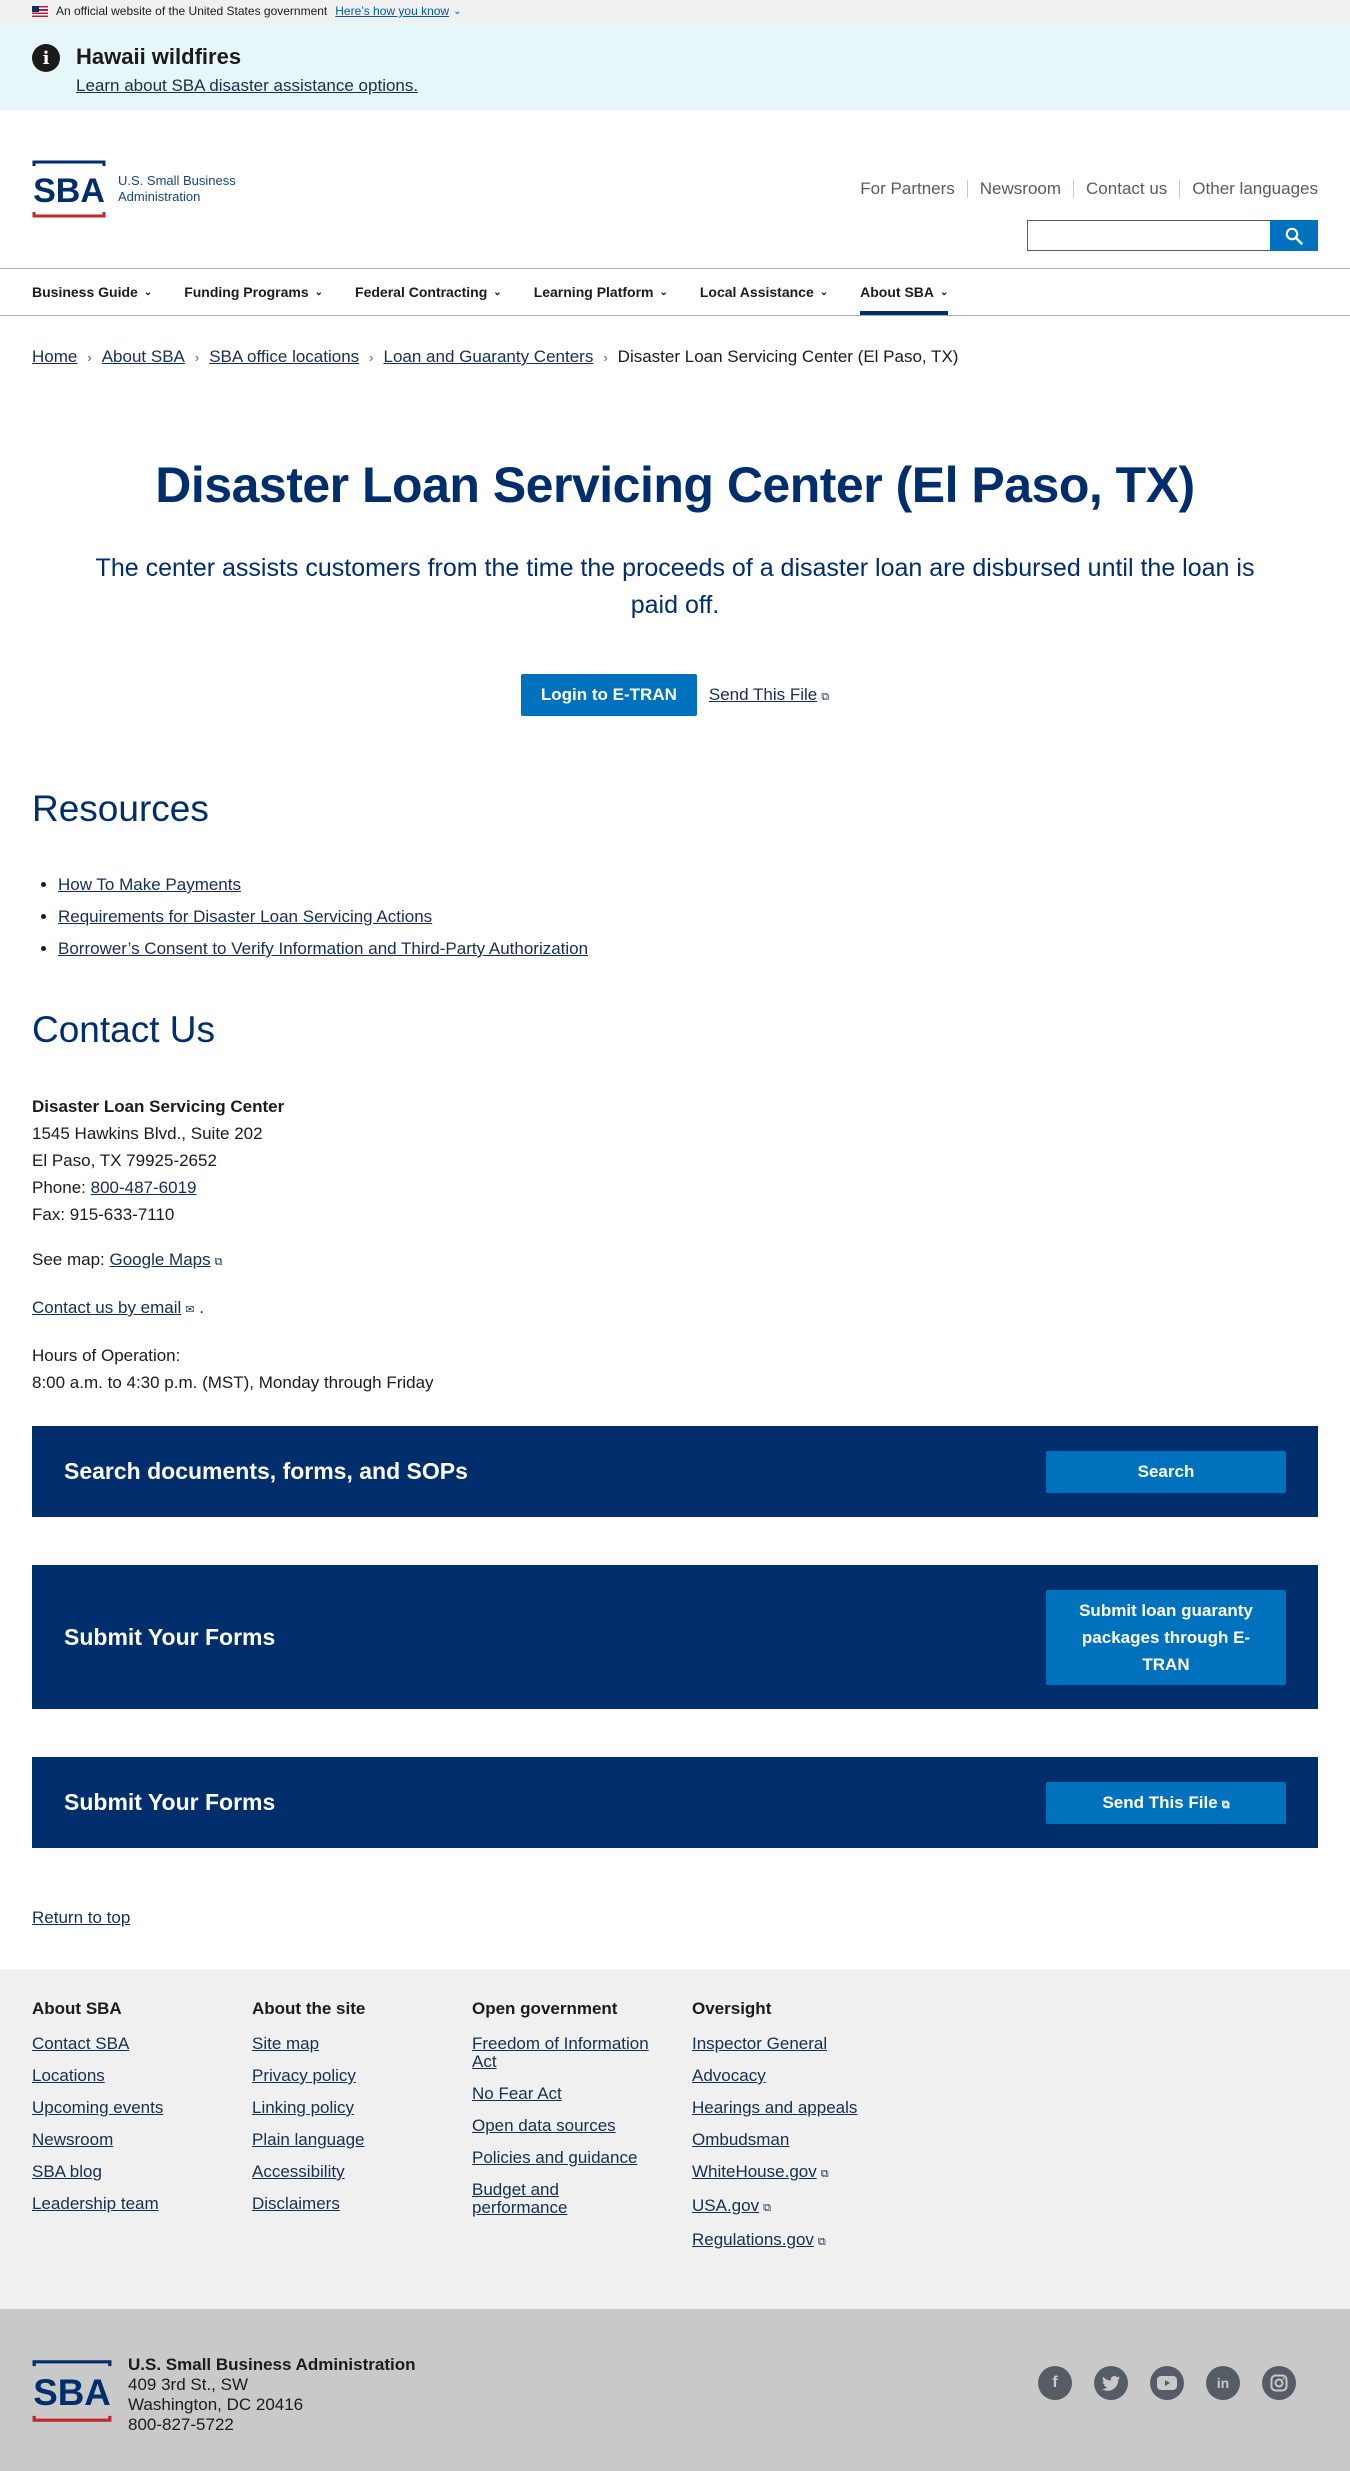  I want to click on footer-link: Budget and performance, so click(532, 2199).